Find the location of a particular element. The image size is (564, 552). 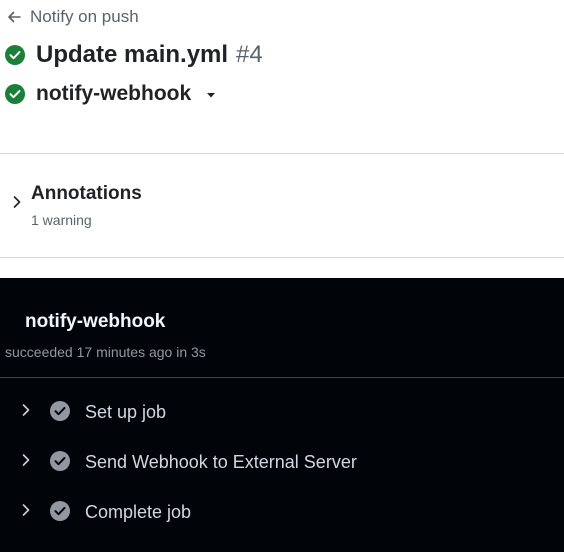

caret-down-icon is located at coordinates (211, 95).